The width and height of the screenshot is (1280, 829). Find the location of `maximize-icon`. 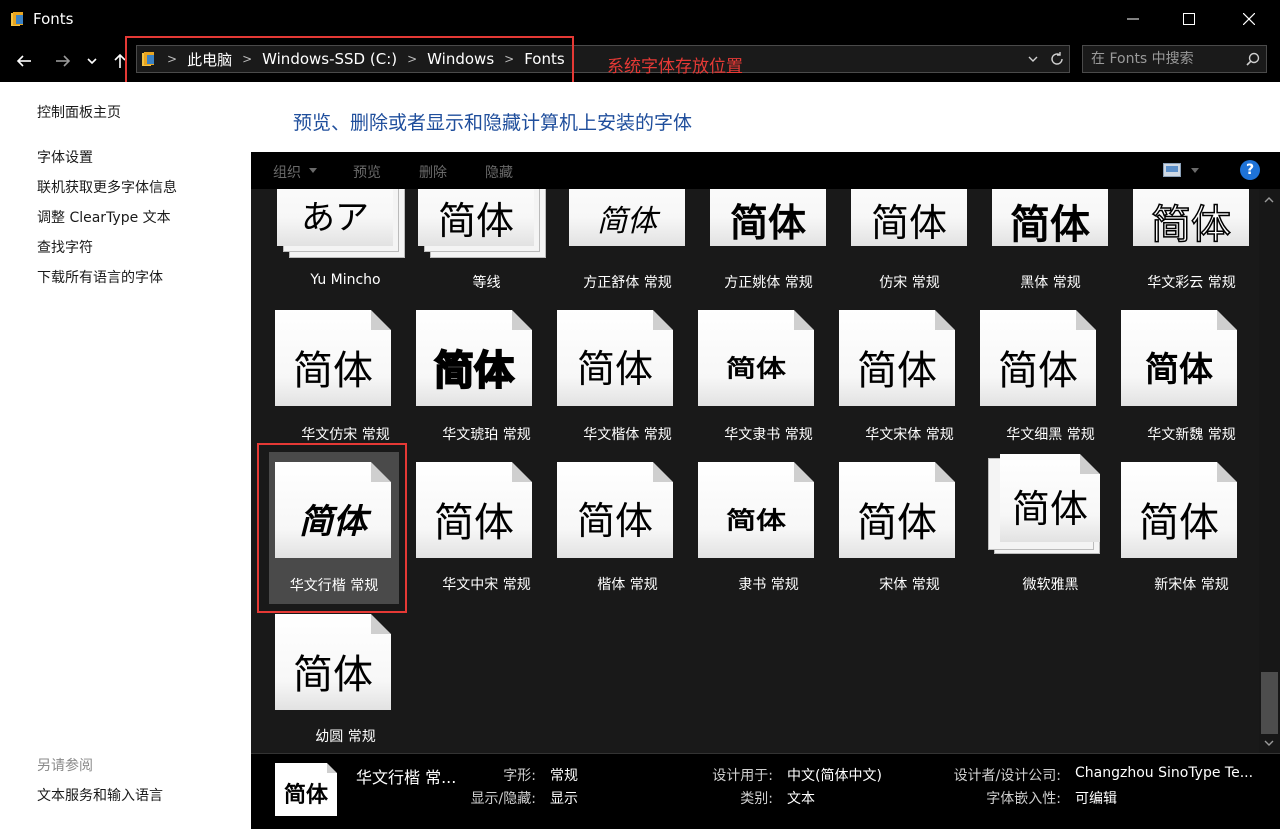

maximize-icon is located at coordinates (1189, 19).